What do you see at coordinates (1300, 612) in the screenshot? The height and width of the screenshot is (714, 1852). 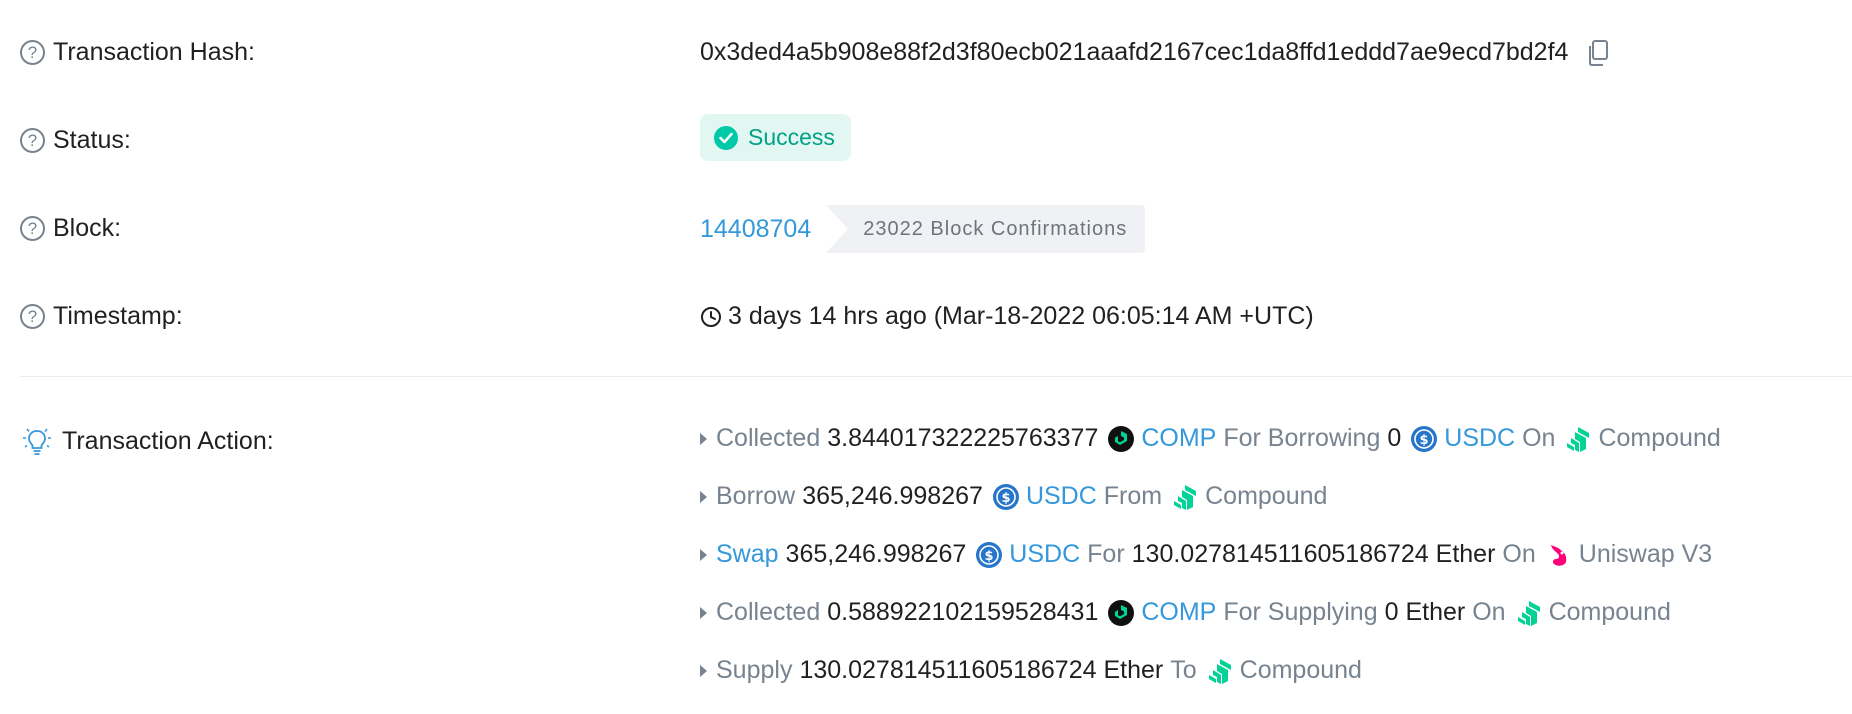 I see `action-mid: For Supplying` at bounding box center [1300, 612].